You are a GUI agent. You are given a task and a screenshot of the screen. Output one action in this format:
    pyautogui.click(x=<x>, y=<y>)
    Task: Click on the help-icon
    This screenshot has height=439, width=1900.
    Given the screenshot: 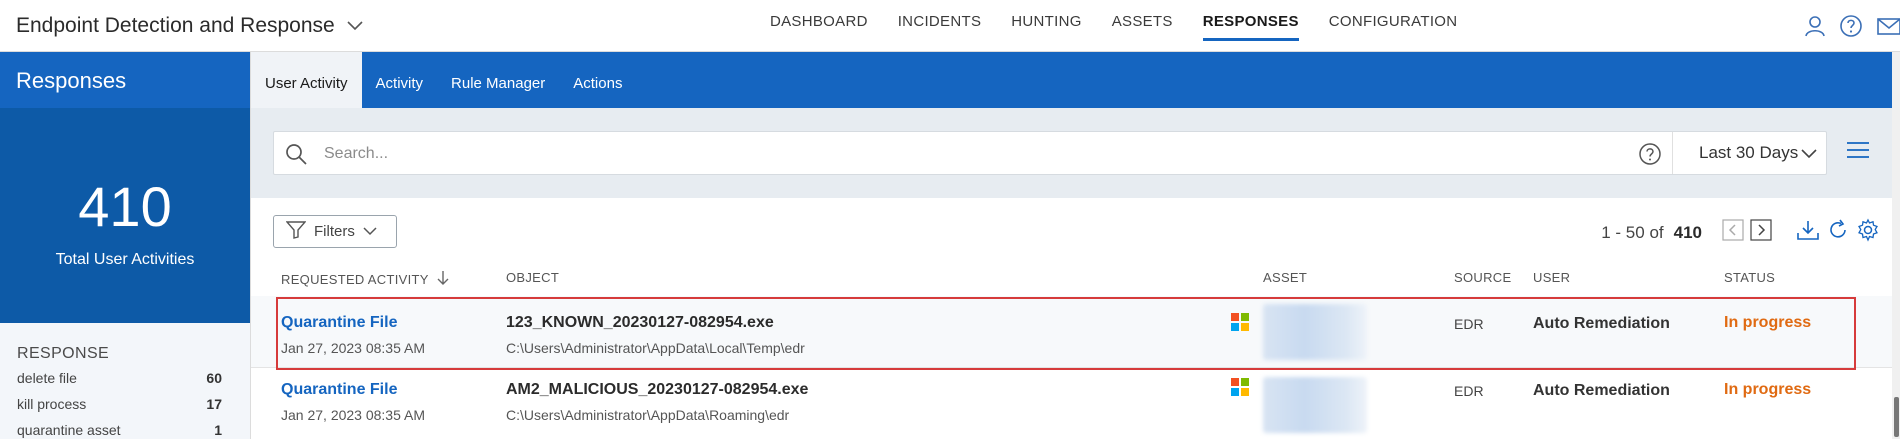 What is the action you would take?
    pyautogui.click(x=1851, y=26)
    